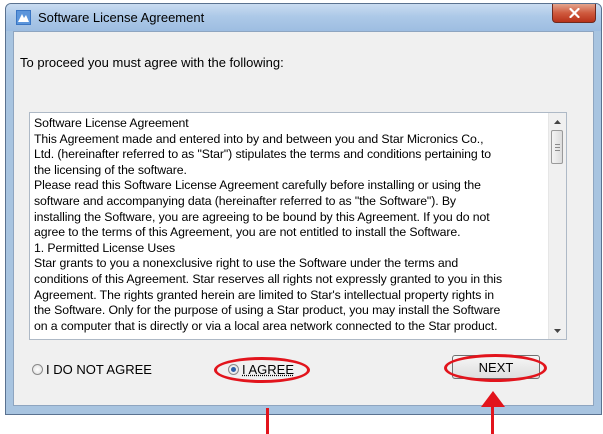  Describe the element at coordinates (121, 17) in the screenshot. I see `window-title: Software License Agreement` at that location.